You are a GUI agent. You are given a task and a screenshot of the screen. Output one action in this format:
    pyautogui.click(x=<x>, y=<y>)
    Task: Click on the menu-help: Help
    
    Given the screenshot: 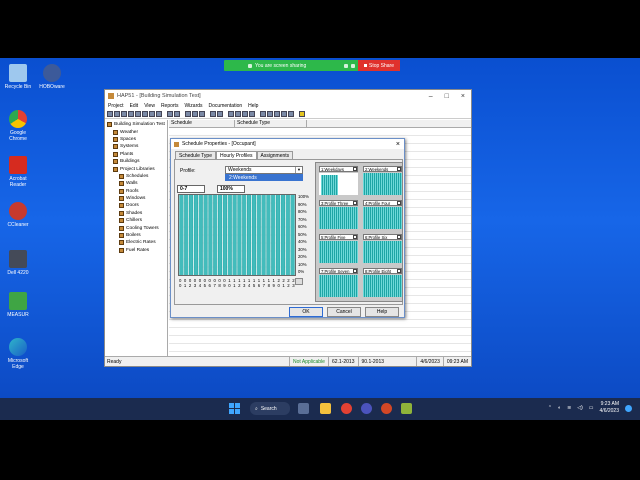 What is the action you would take?
    pyautogui.click(x=253, y=106)
    